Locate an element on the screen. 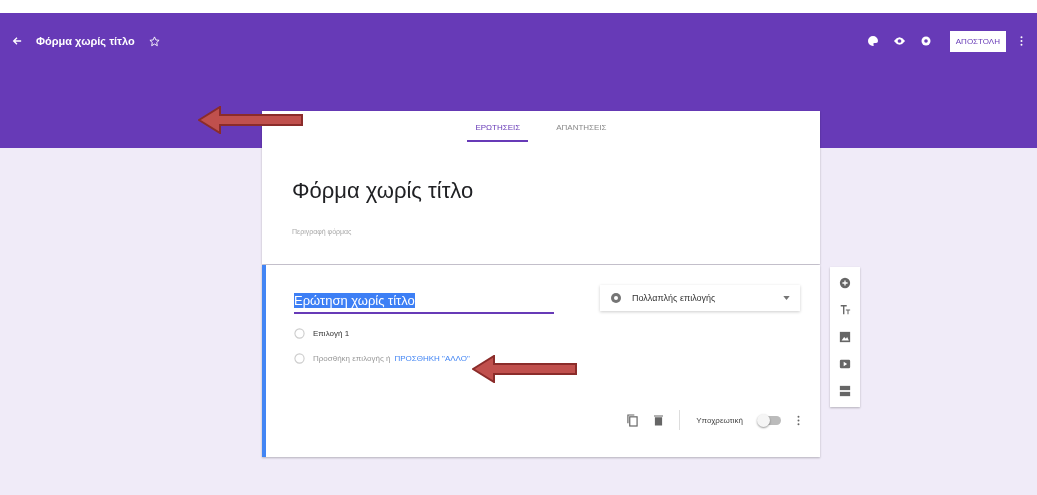 The width and height of the screenshot is (1037, 495). back-arrow-icon is located at coordinates (17, 41).